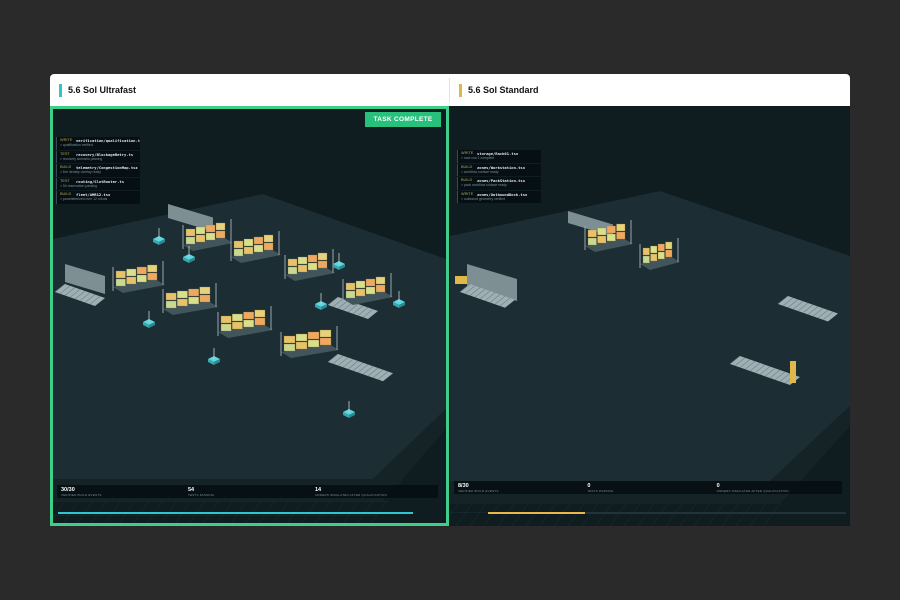  What do you see at coordinates (647, 487) in the screenshot?
I see `stat-cell: 0 TESTS PASSING` at bounding box center [647, 487].